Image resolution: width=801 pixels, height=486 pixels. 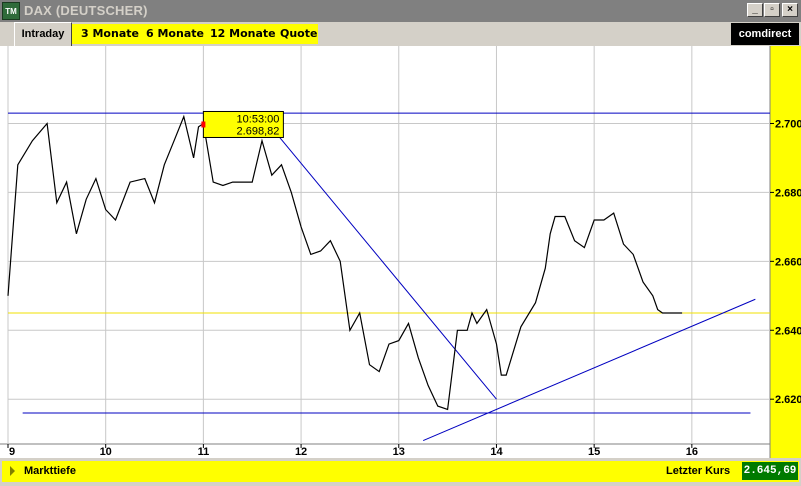 What do you see at coordinates (790, 10) in the screenshot?
I see `close-button: ×` at bounding box center [790, 10].